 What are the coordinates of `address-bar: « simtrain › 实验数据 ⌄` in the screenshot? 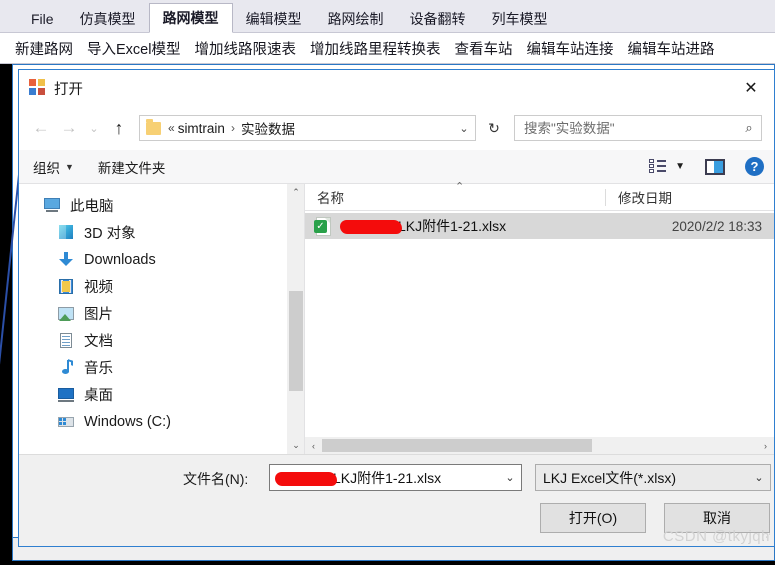 It's located at (307, 128).